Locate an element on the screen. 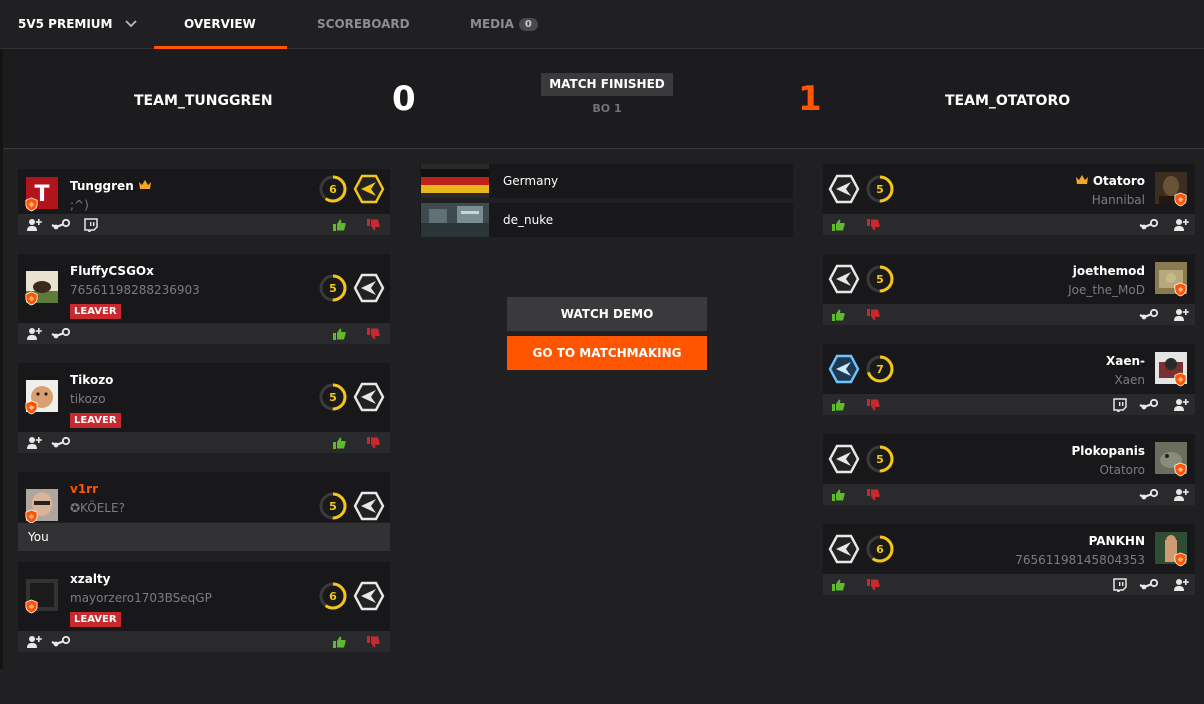  player-nickname: 76561198288236903 is located at coordinates (135, 290).